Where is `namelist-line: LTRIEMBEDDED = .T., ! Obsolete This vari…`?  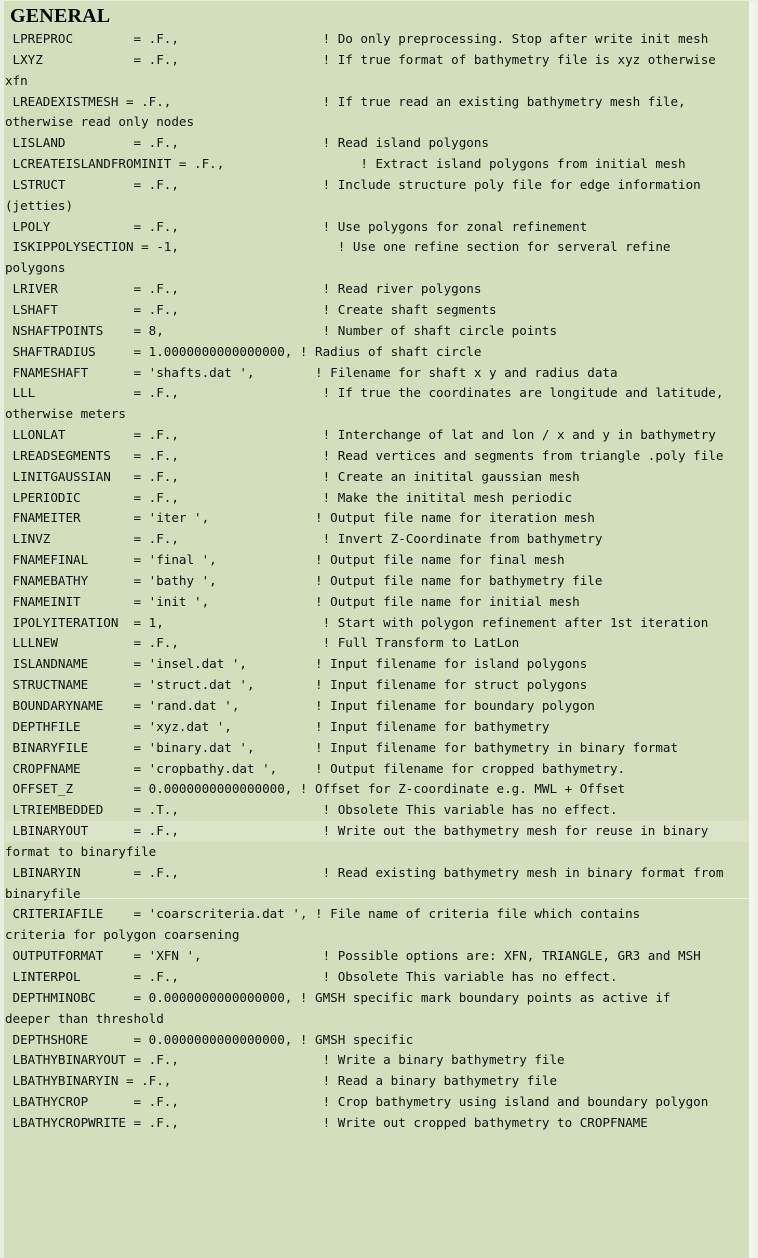
namelist-line: LTRIEMBEDDED = .T., ! Obsolete This vari… is located at coordinates (311, 810).